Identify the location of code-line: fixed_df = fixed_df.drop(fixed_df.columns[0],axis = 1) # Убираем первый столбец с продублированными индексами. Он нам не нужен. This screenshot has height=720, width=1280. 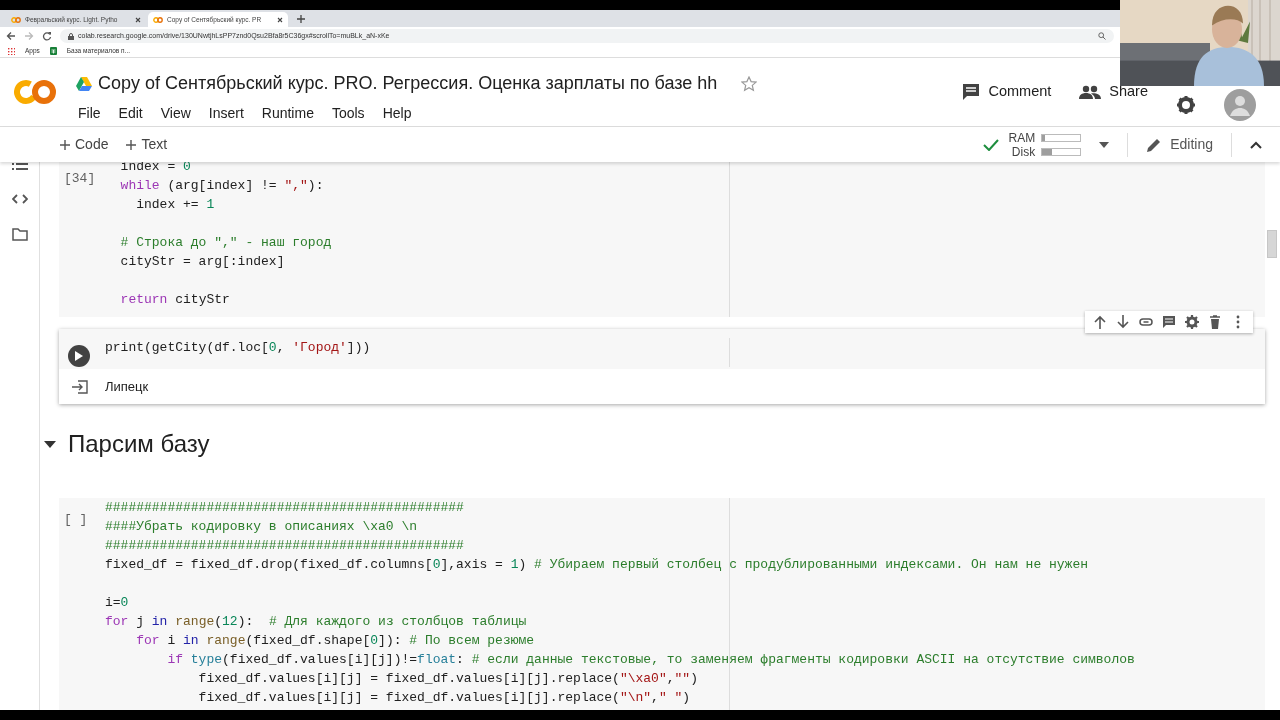
(596, 565).